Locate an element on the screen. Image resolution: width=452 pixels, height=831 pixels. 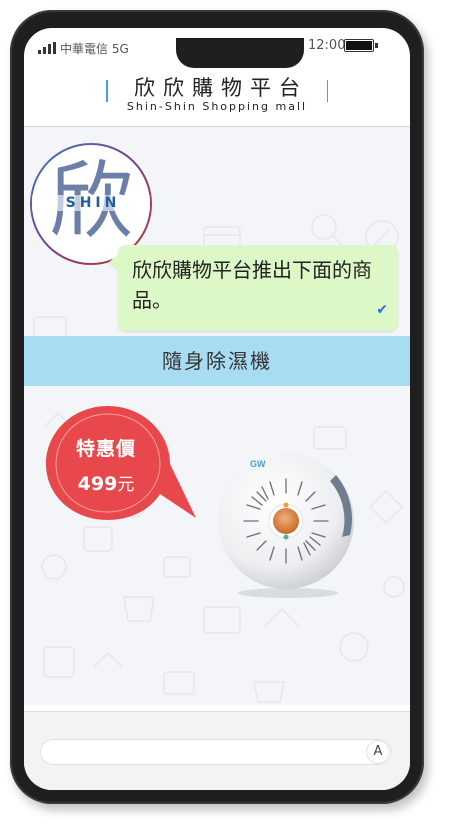
battery-icon is located at coordinates (361, 45).